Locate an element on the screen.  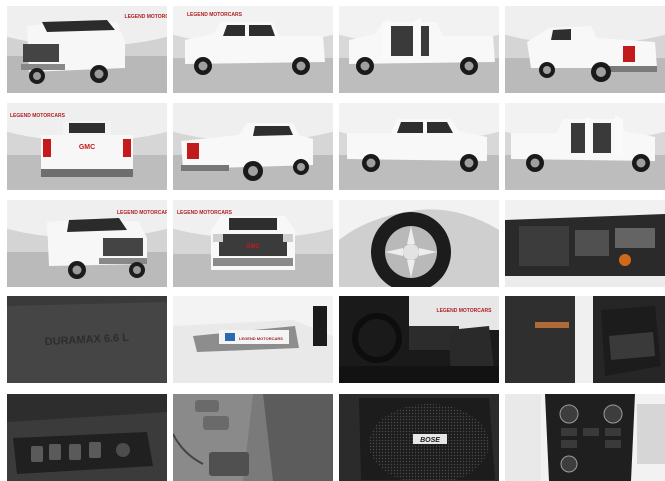
bose-badge: BOSE is located at coordinates (430, 440).